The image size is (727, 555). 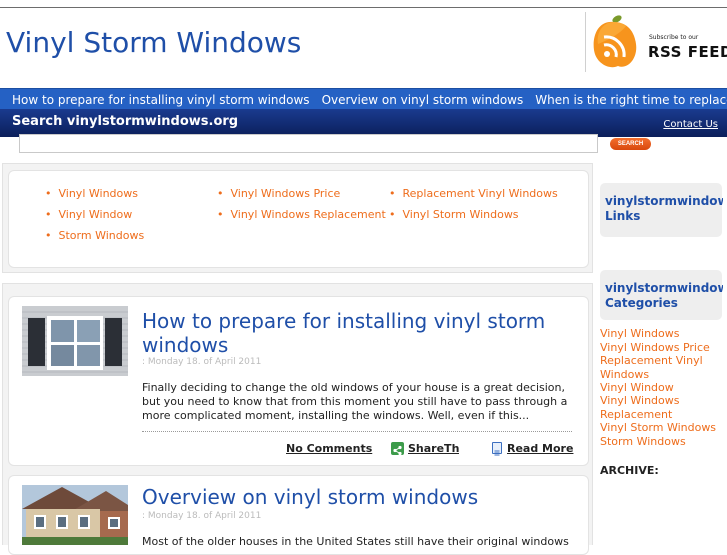 What do you see at coordinates (655, 367) in the screenshot?
I see `sidebar-category-link: Replacement Vinyl Windows` at bounding box center [655, 367].